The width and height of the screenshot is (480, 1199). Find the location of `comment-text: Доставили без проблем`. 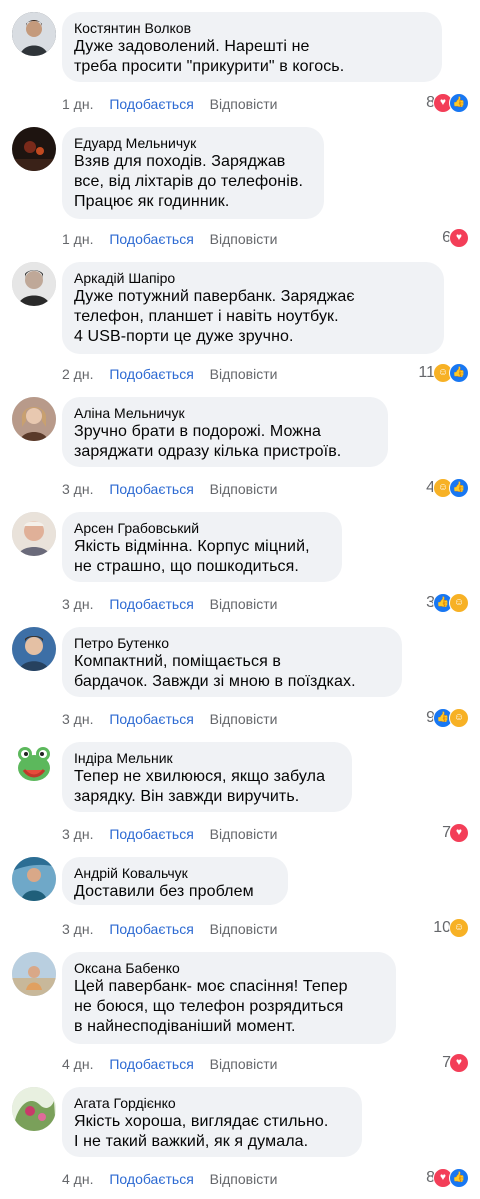

comment-text: Доставили без проблем is located at coordinates (164, 891).